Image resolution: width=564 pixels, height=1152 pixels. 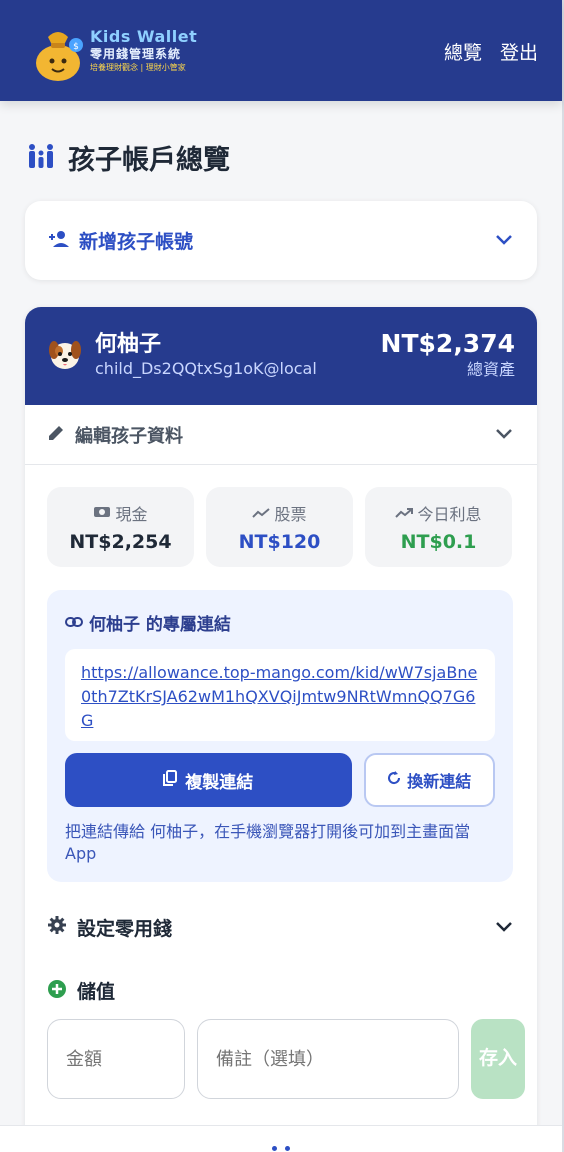 What do you see at coordinates (116, 1059) in the screenshot?
I see `amount-input` at bounding box center [116, 1059].